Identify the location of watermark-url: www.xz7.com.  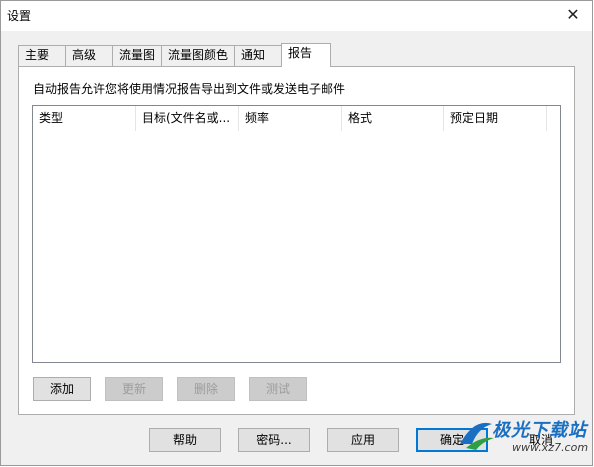
(550, 447).